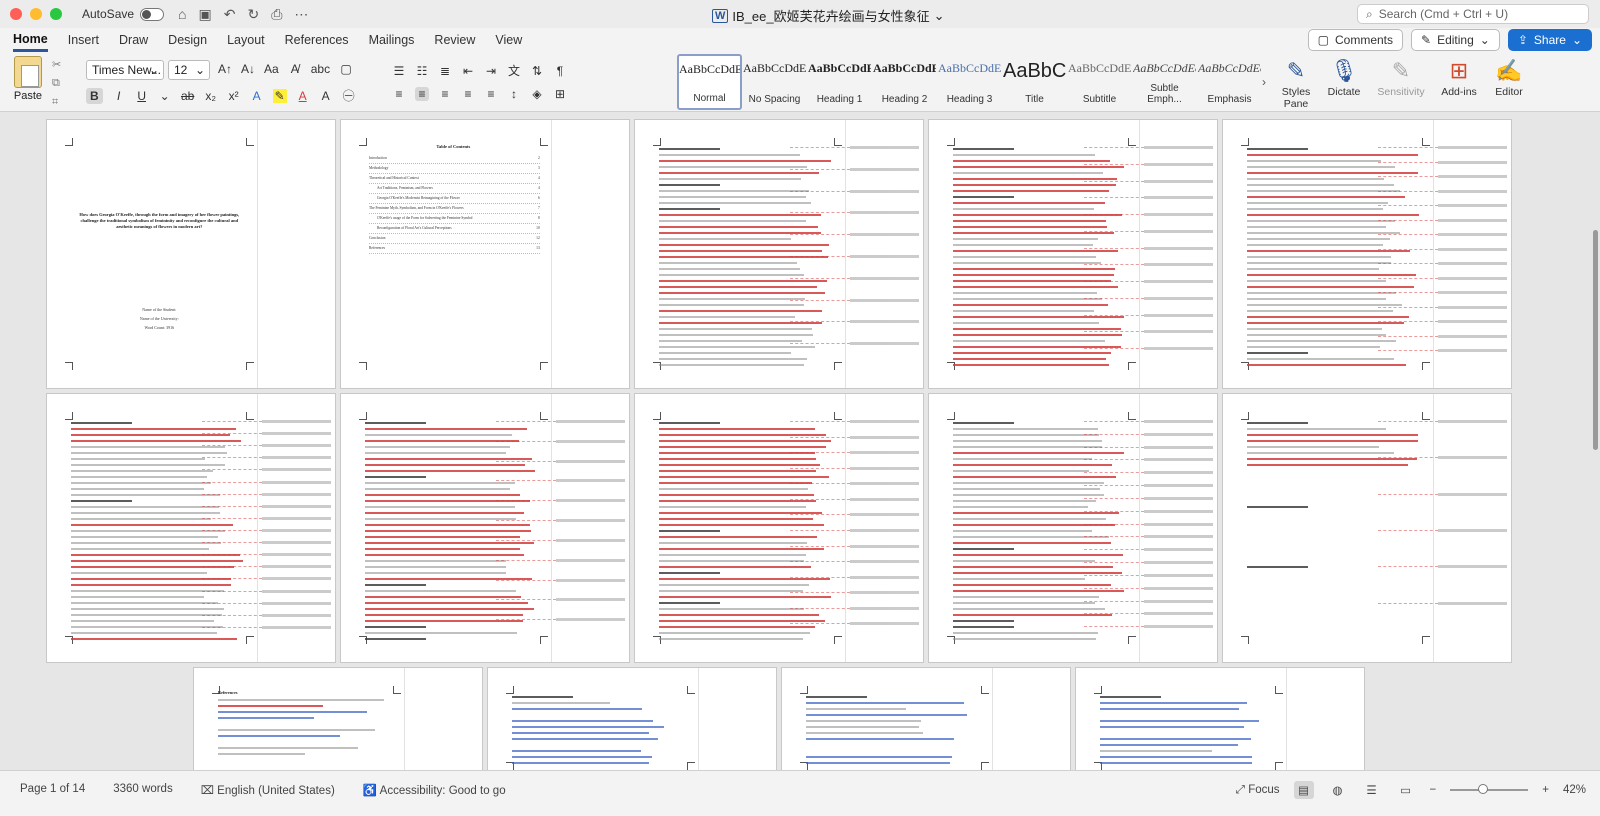 Image resolution: width=1600 pixels, height=816 pixels. What do you see at coordinates (301, 14) in the screenshot?
I see `more-icon: ⋯` at bounding box center [301, 14].